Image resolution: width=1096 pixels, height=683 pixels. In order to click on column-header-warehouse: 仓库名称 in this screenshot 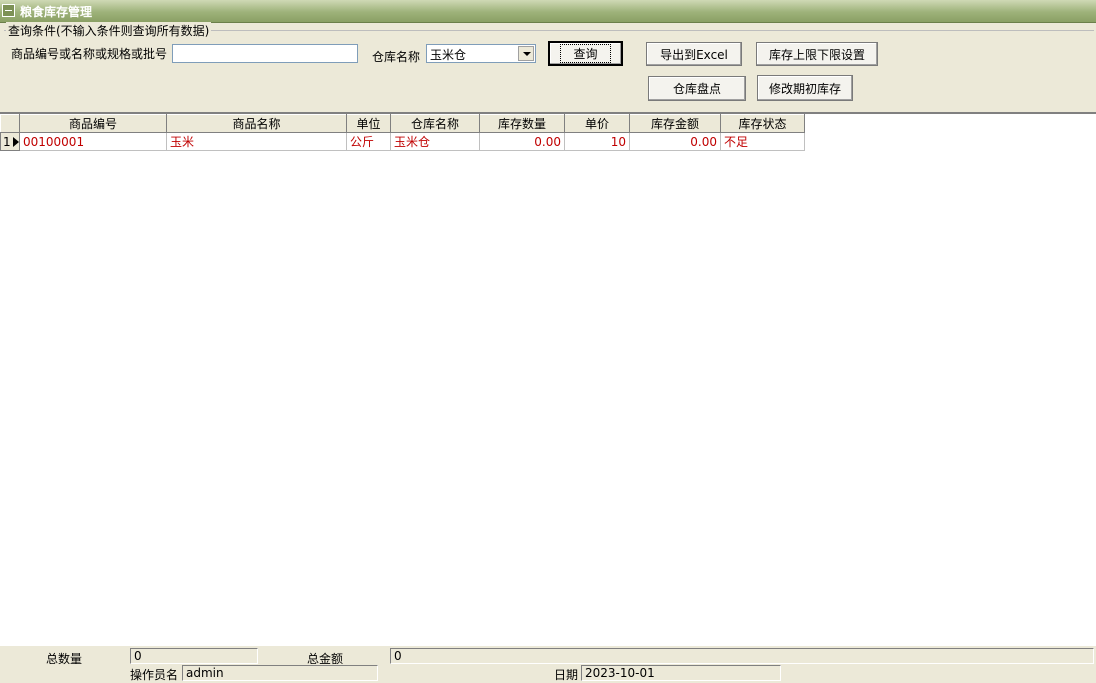, I will do `click(435, 123)`.